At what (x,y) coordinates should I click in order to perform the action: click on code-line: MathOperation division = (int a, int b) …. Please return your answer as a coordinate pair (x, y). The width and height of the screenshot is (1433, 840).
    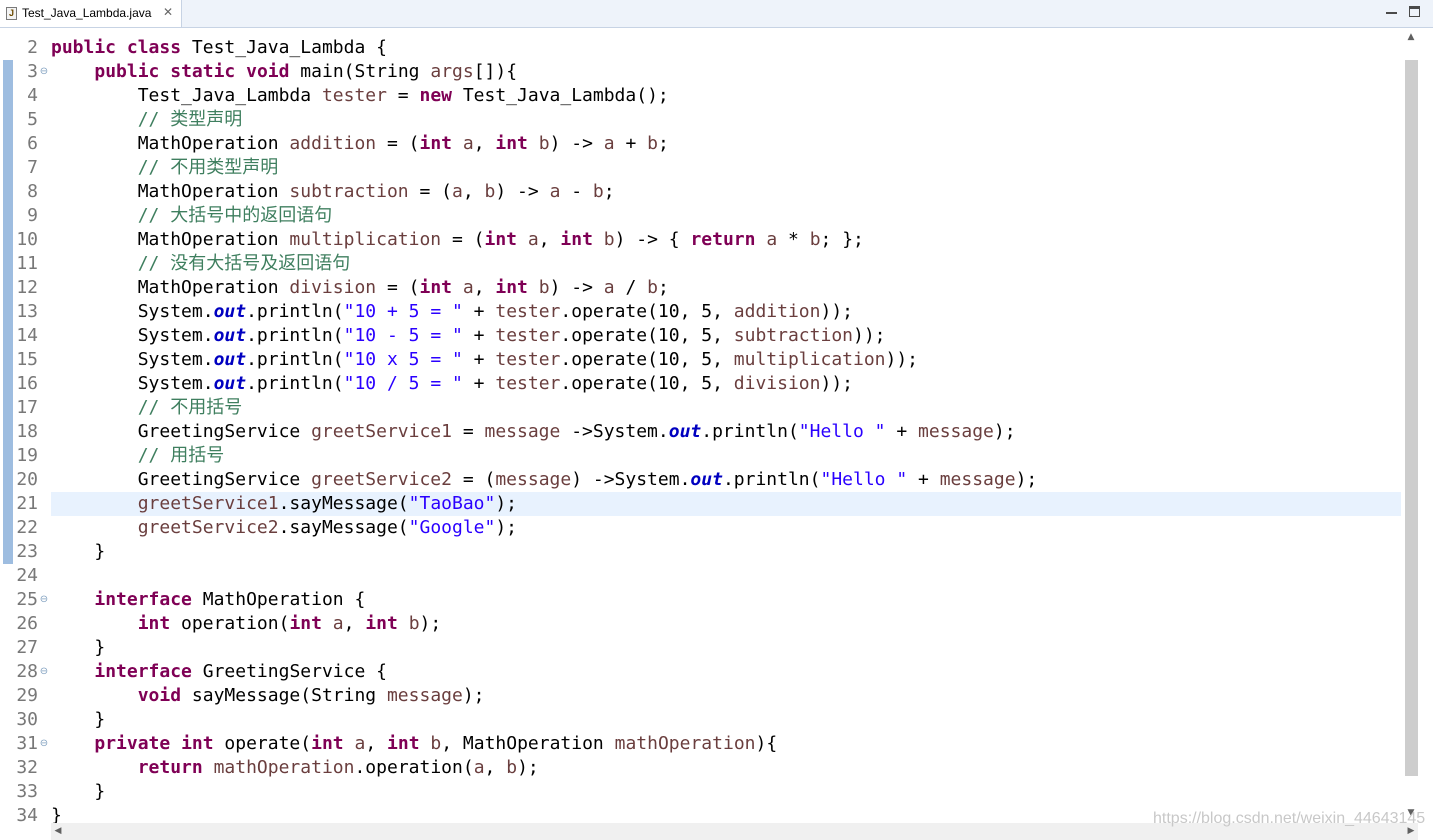
    Looking at the image, I should click on (360, 288).